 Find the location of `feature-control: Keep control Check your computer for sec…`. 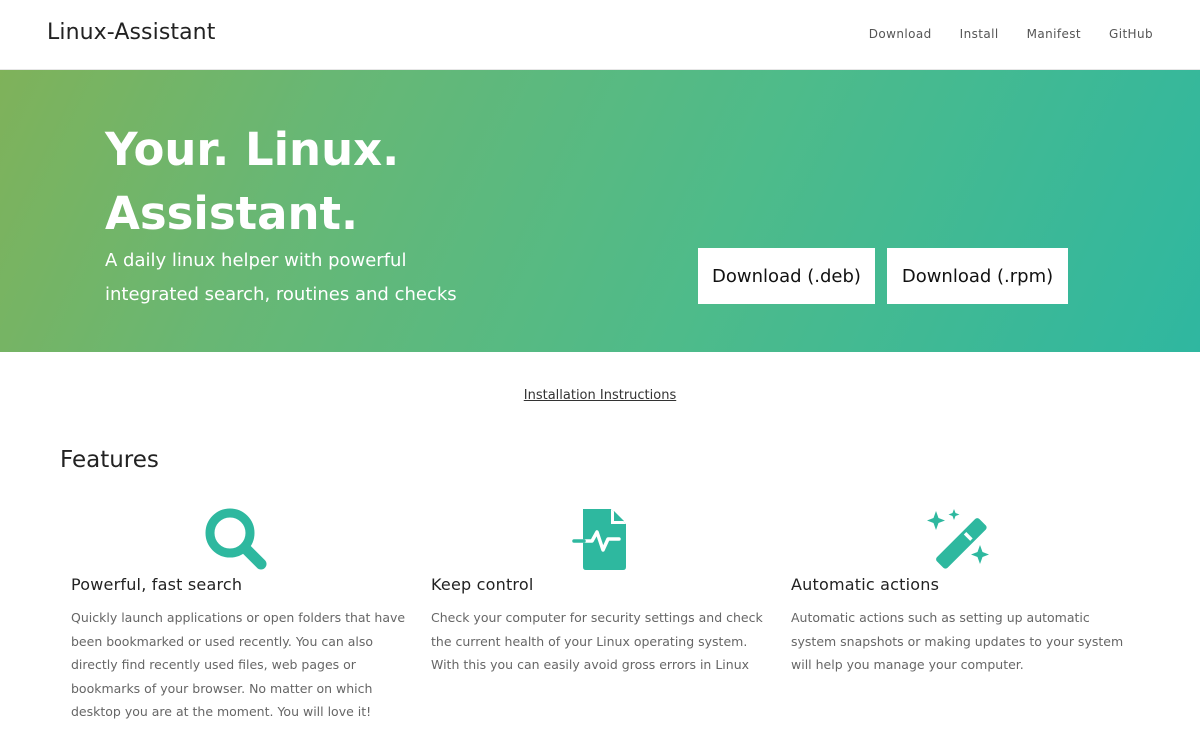

feature-control: Keep control Check your computer for sec… is located at coordinates (603, 591).